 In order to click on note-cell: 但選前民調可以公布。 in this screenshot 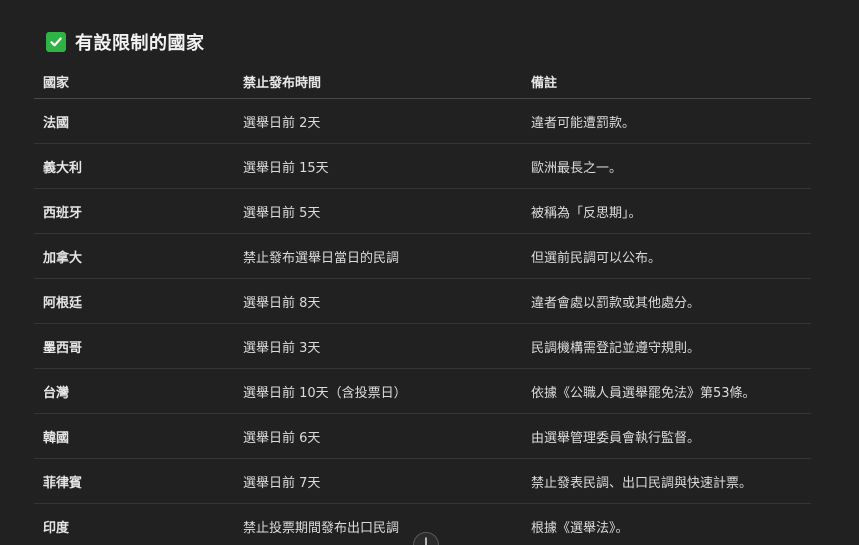, I will do `click(666, 256)`.